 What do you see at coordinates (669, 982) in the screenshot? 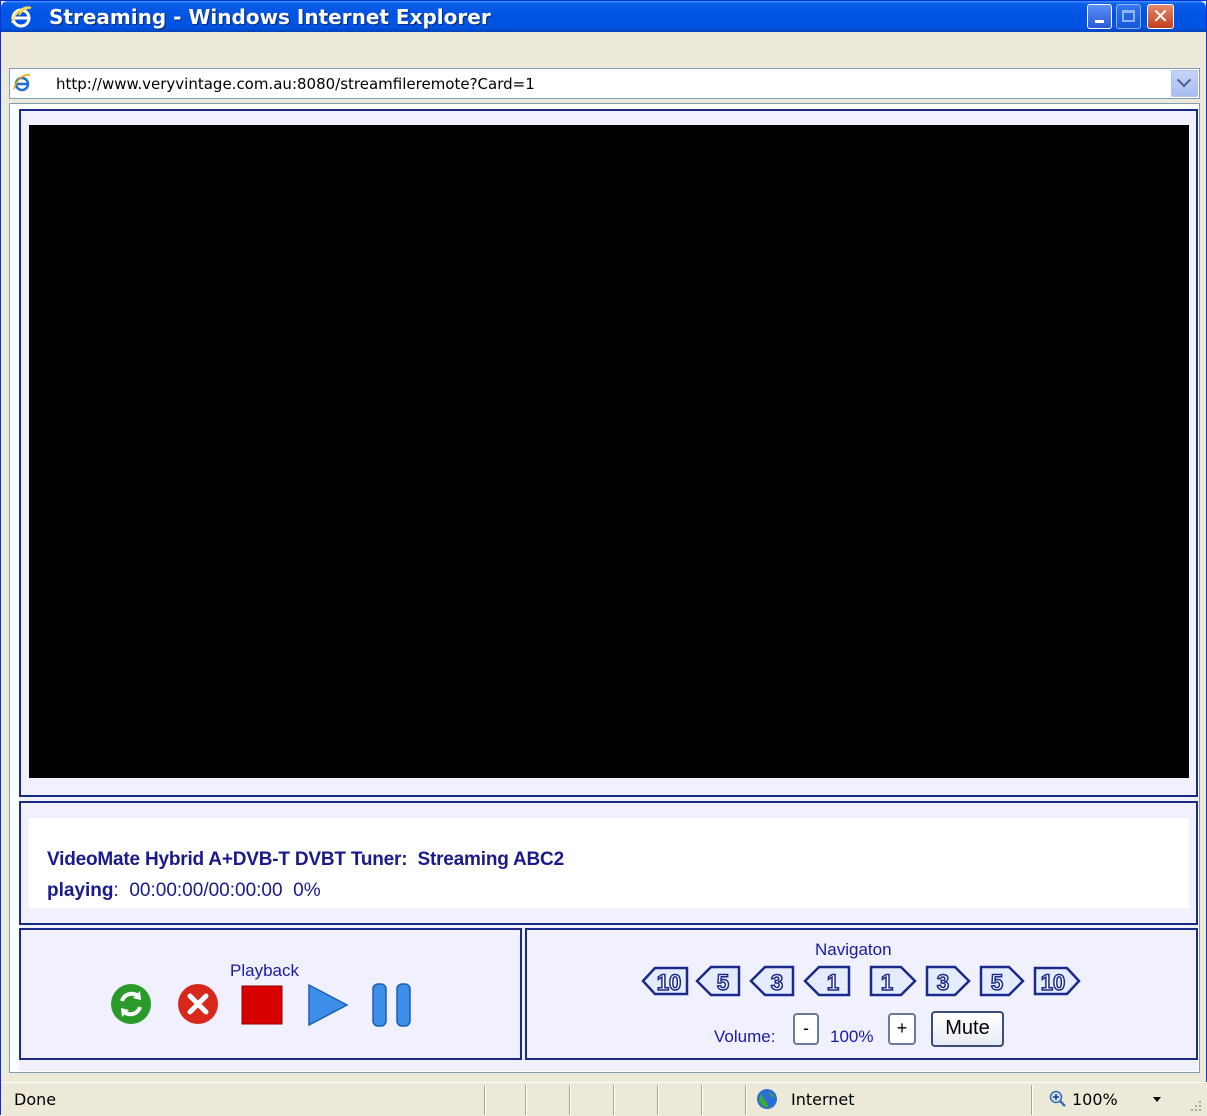
I see `skip-back-10-label: 10` at bounding box center [669, 982].